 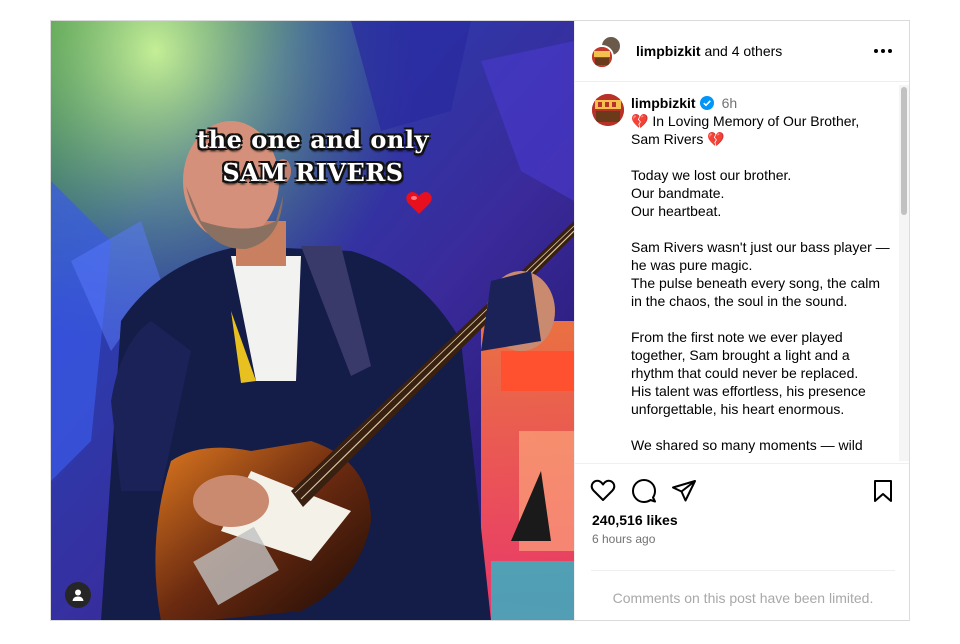 What do you see at coordinates (668, 51) in the screenshot?
I see `header-username: limpbizkit` at bounding box center [668, 51].